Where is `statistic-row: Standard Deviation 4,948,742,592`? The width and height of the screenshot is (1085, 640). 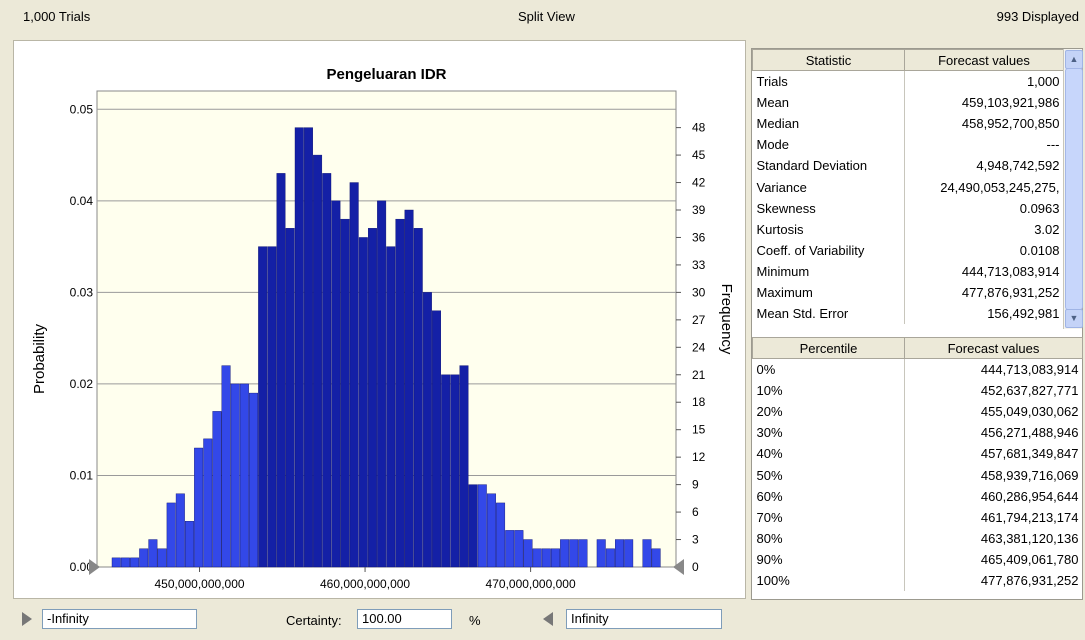
statistic-row: Standard Deviation 4,948,742,592 is located at coordinates (917, 166).